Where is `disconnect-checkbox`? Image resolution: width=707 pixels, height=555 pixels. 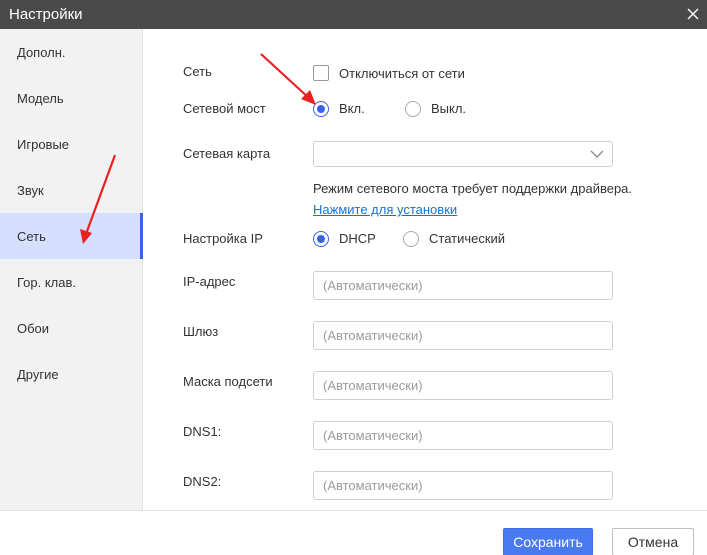 disconnect-checkbox is located at coordinates (321, 73).